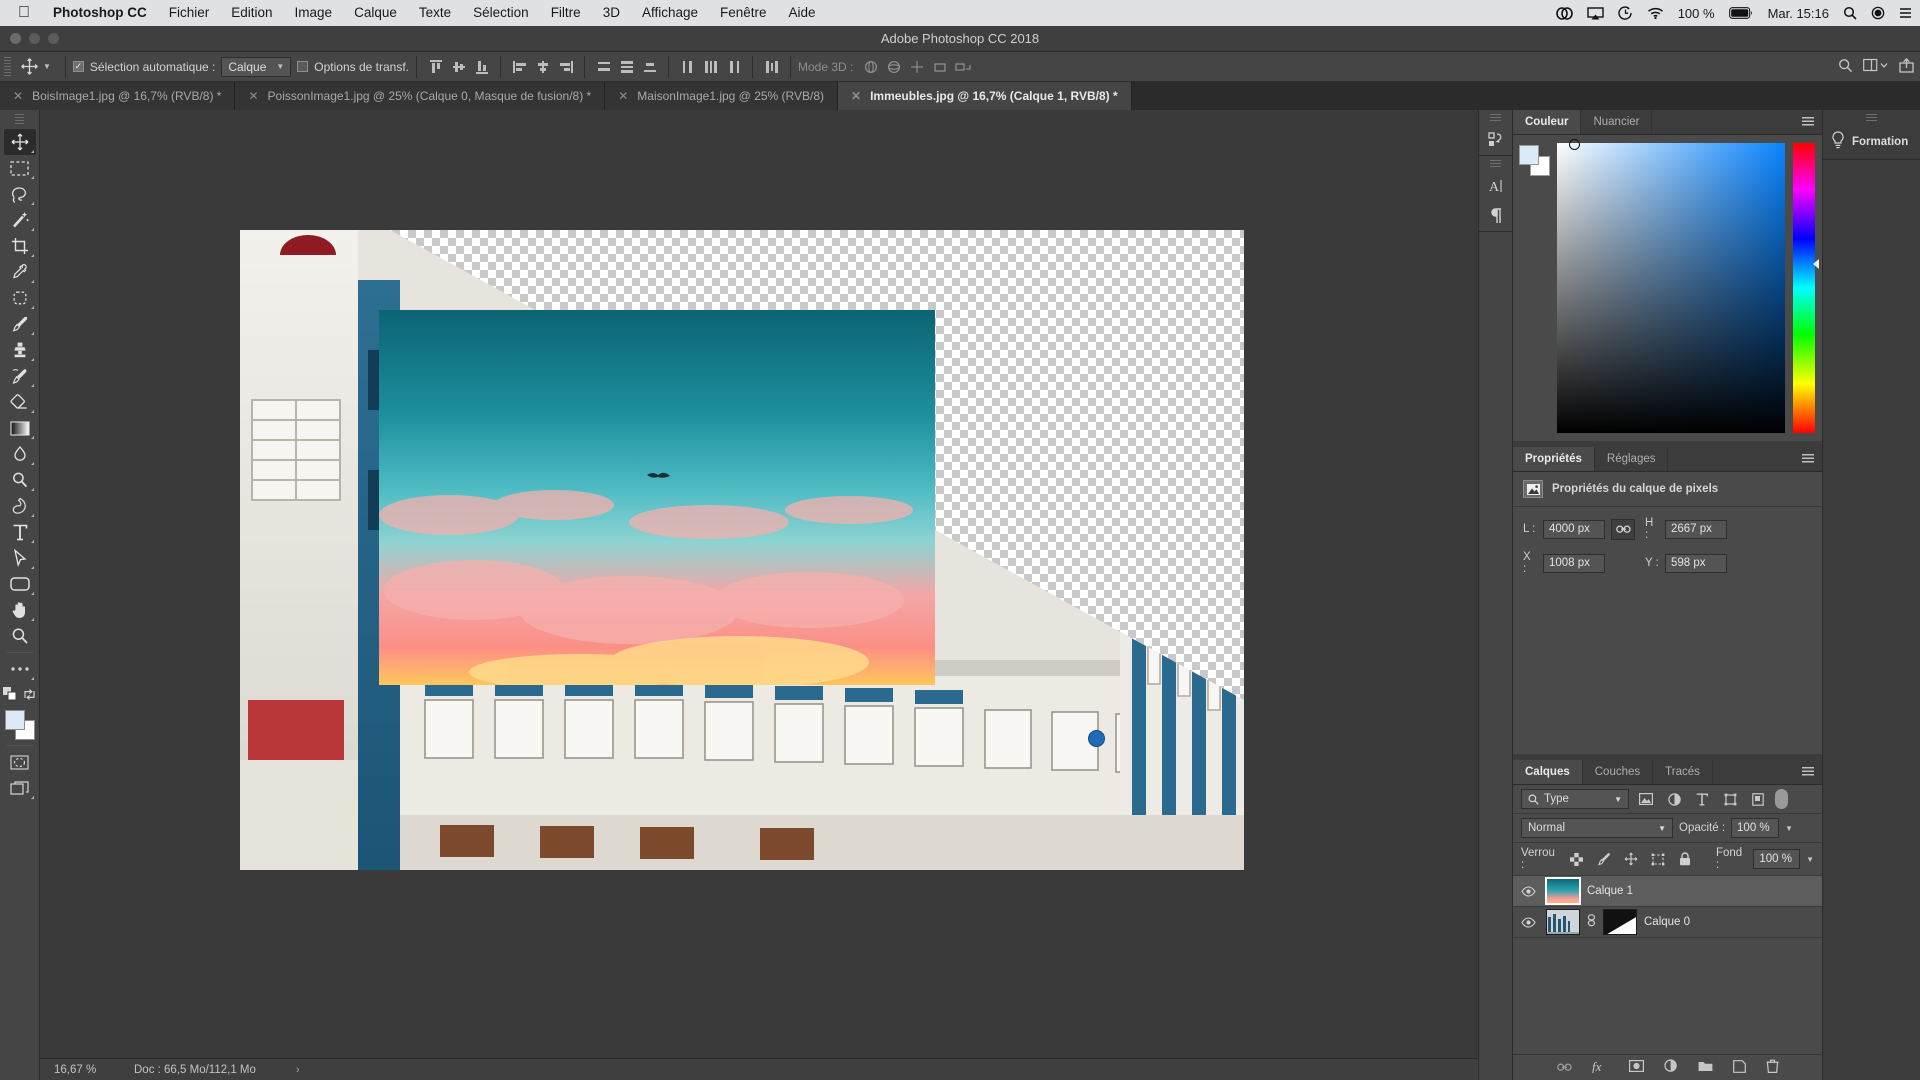  What do you see at coordinates (710, 67) in the screenshot?
I see `distribute-horizontal-centers-icon` at bounding box center [710, 67].